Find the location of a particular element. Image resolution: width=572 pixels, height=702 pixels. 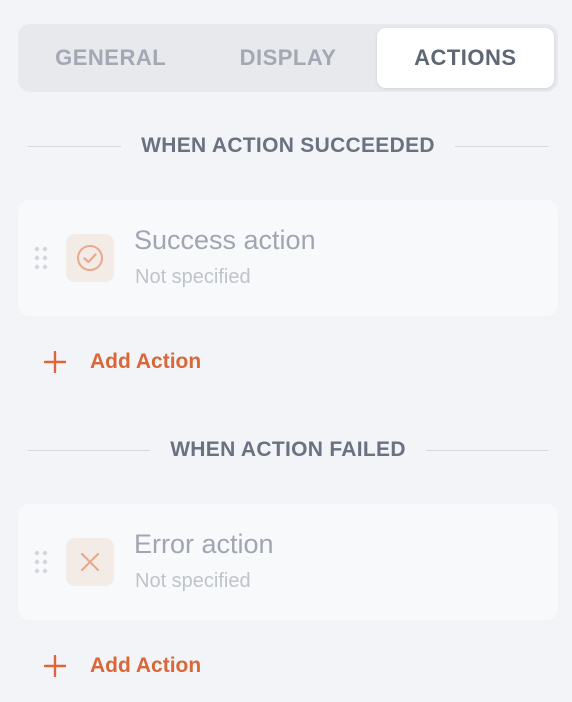

section-header-succeeded: WHEN ACTION SUCCEEDED is located at coordinates (288, 146).